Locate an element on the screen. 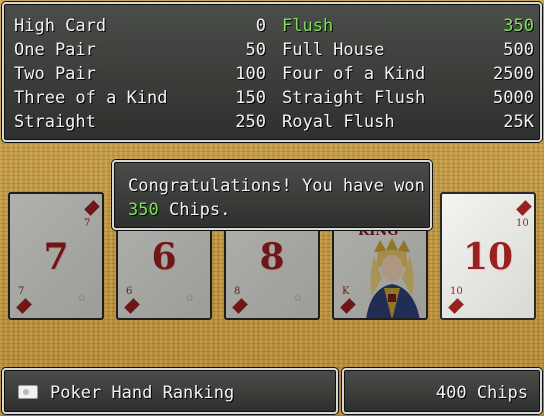 This screenshot has height=416, width=544. card-rank: 7 is located at coordinates (56, 257).